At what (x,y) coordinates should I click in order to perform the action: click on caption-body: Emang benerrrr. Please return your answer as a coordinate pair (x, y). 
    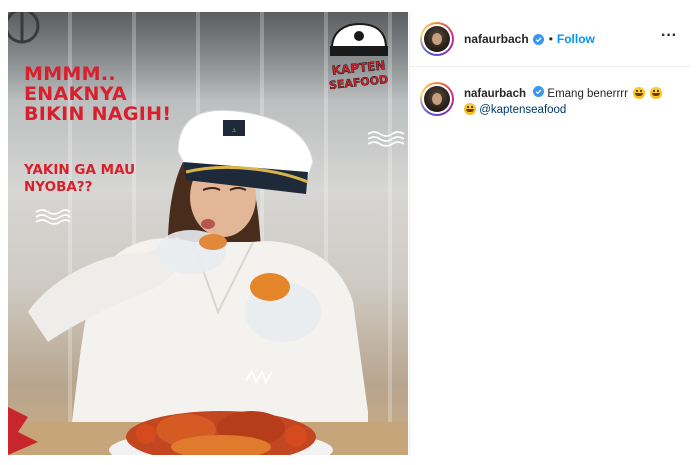
    Looking at the image, I should click on (587, 94).